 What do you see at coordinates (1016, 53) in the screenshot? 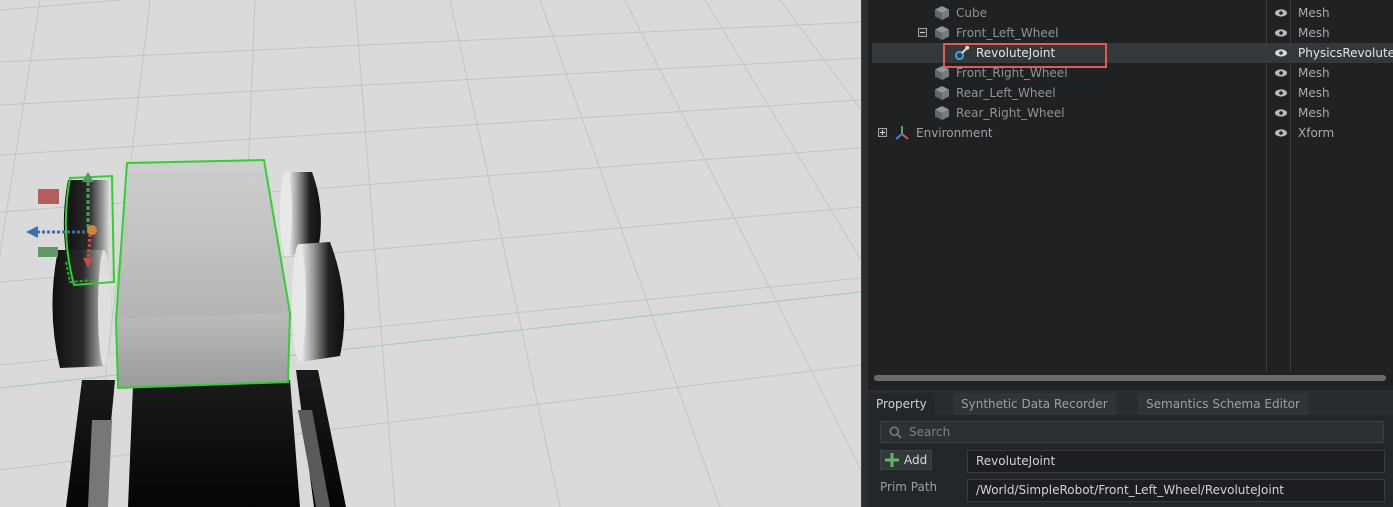
I see `tree-row-label: RevoluteJoint` at bounding box center [1016, 53].